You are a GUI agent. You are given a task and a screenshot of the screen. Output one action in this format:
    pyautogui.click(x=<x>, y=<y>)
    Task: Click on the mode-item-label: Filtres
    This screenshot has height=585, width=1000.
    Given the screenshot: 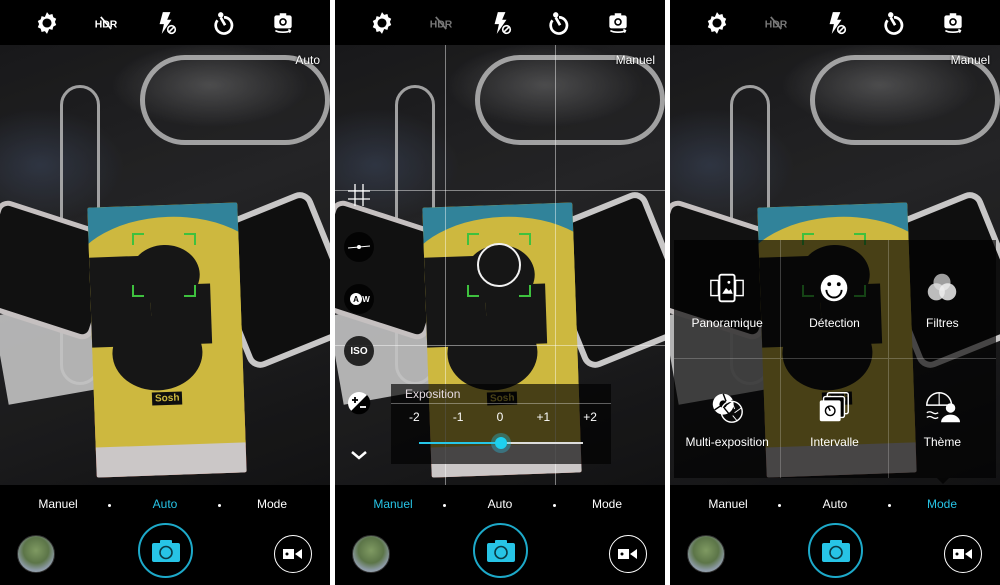 What is the action you would take?
    pyautogui.click(x=942, y=323)
    